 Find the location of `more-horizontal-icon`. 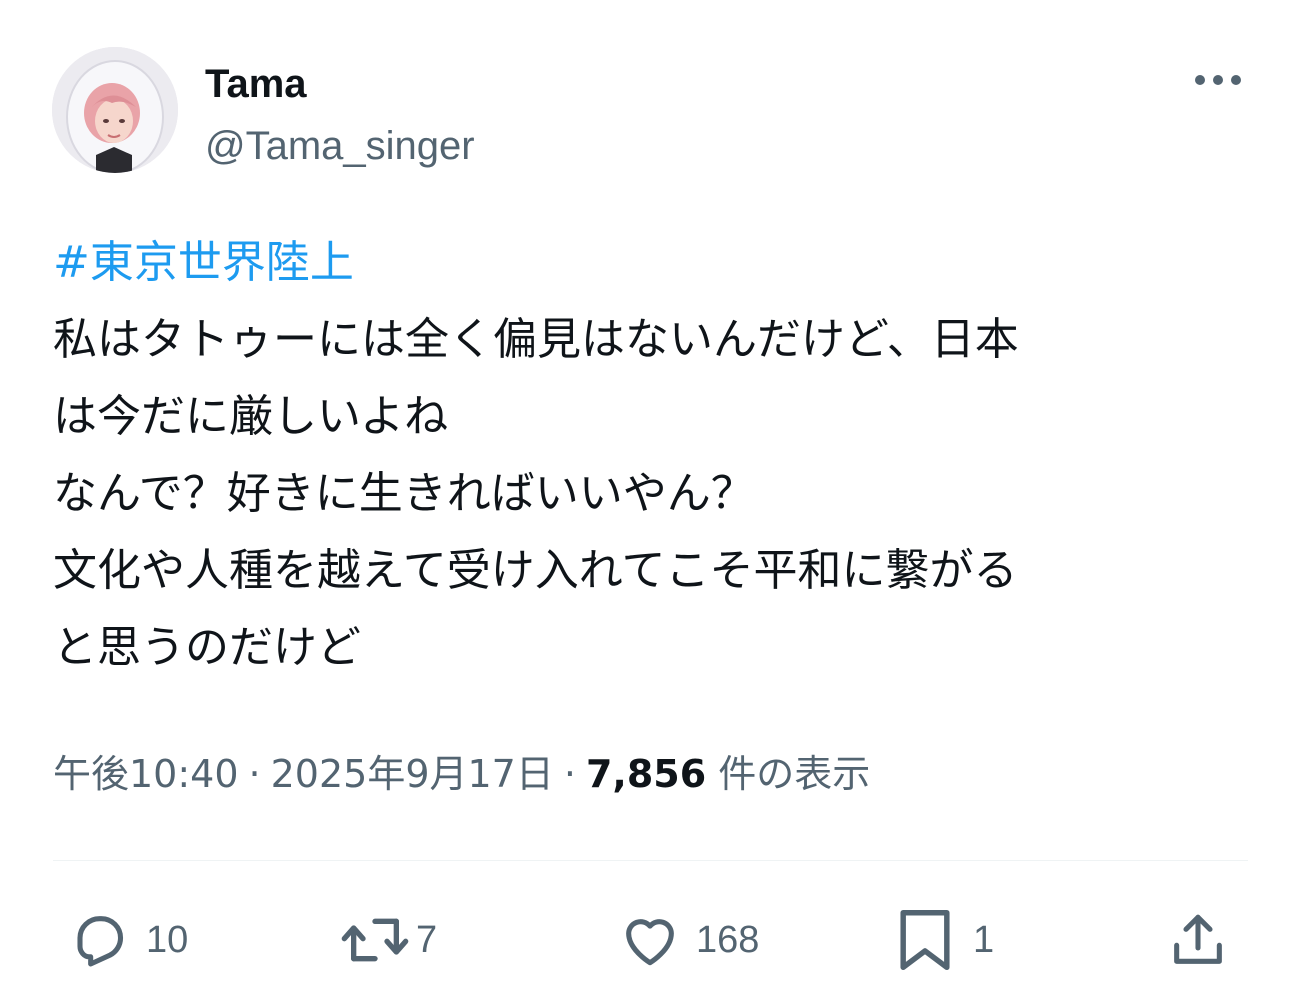

more-horizontal-icon is located at coordinates (1218, 80).